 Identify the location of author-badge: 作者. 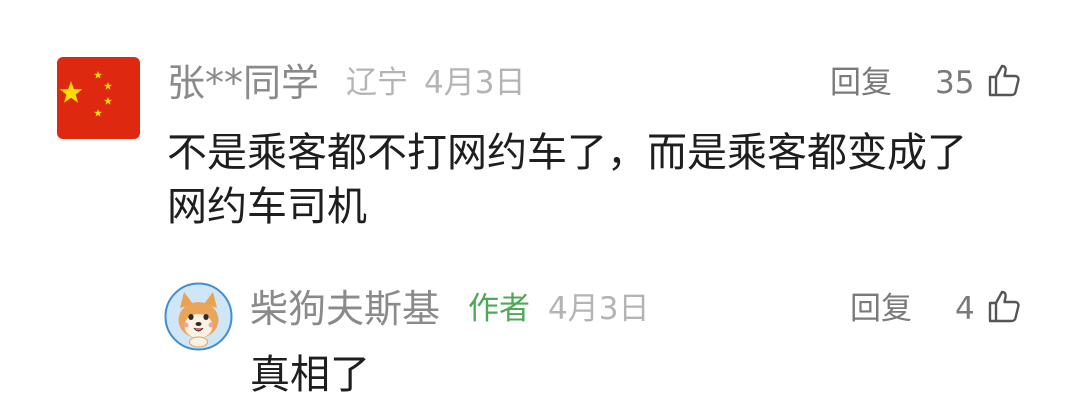
(499, 309).